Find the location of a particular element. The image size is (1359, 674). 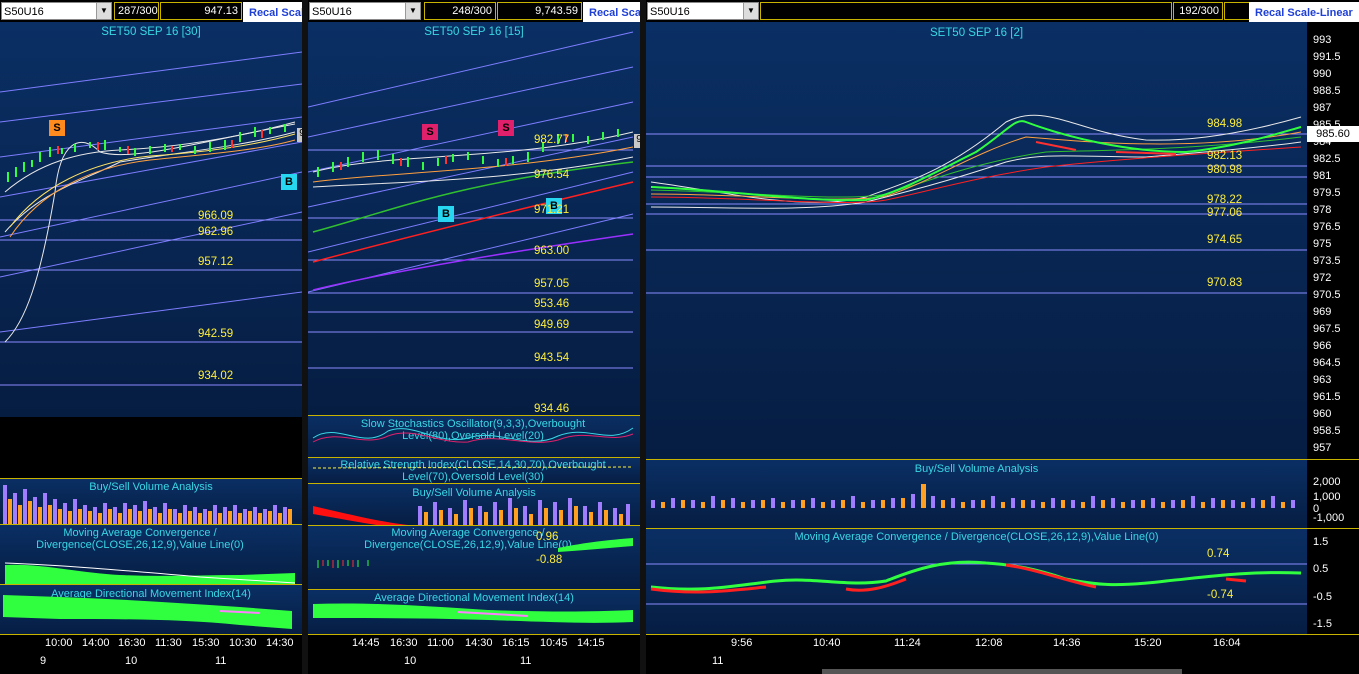

level-label: 963.00 is located at coordinates (552, 251).